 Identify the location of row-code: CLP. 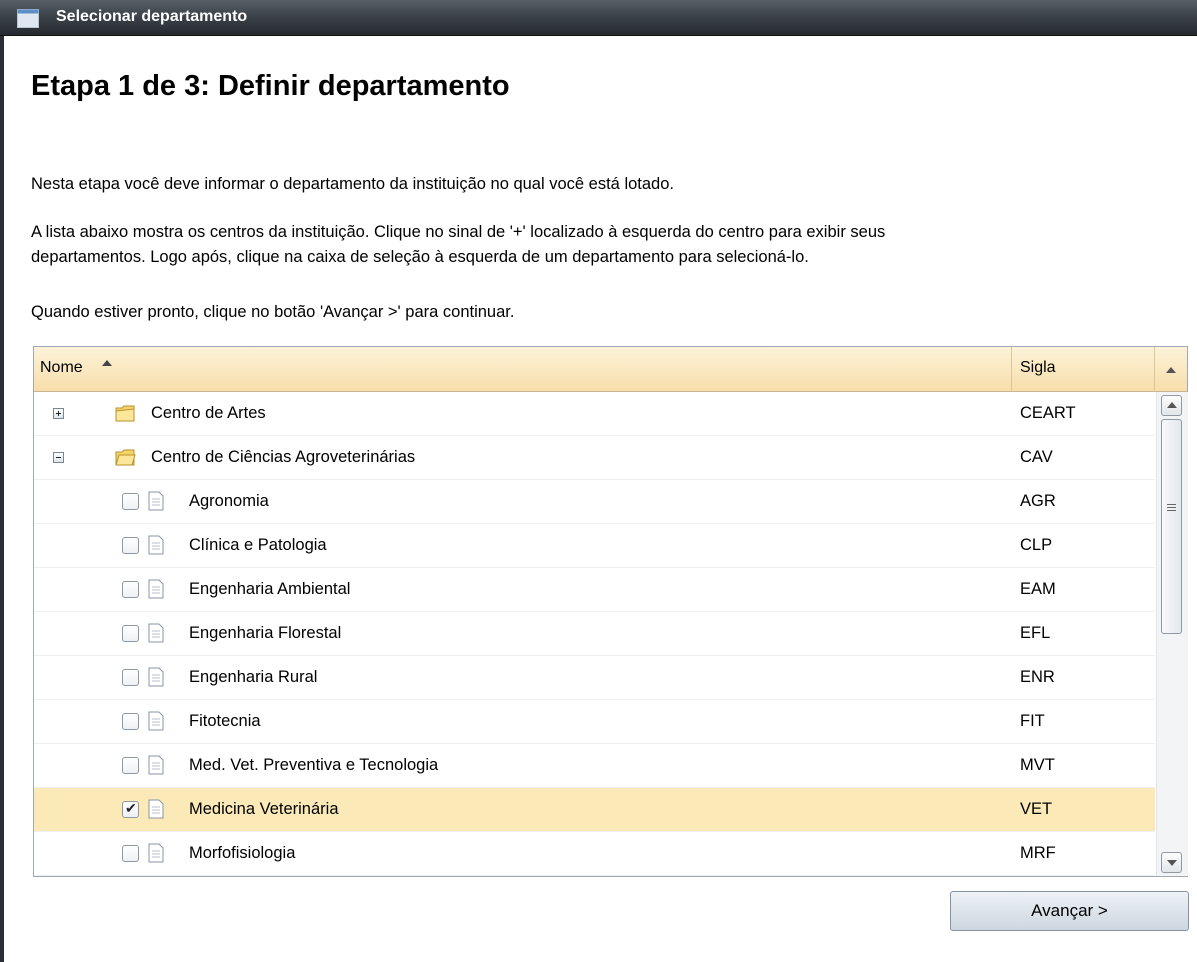
(1036, 545).